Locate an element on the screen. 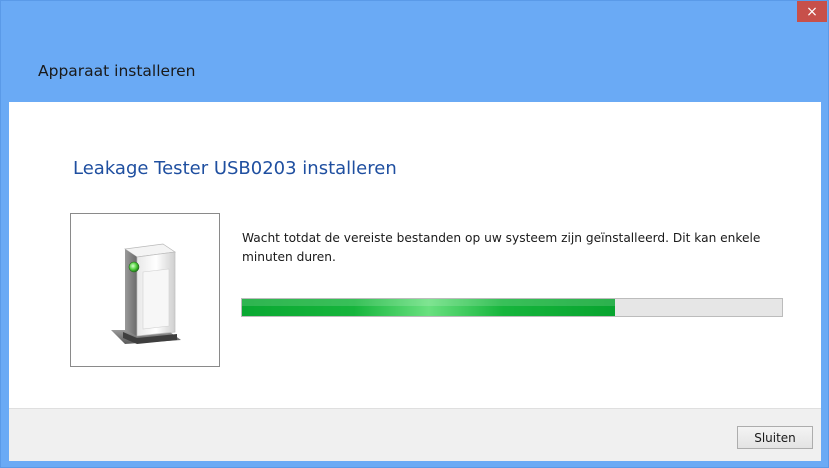 This screenshot has width=829, height=468. window-close-button: × is located at coordinates (812, 11).